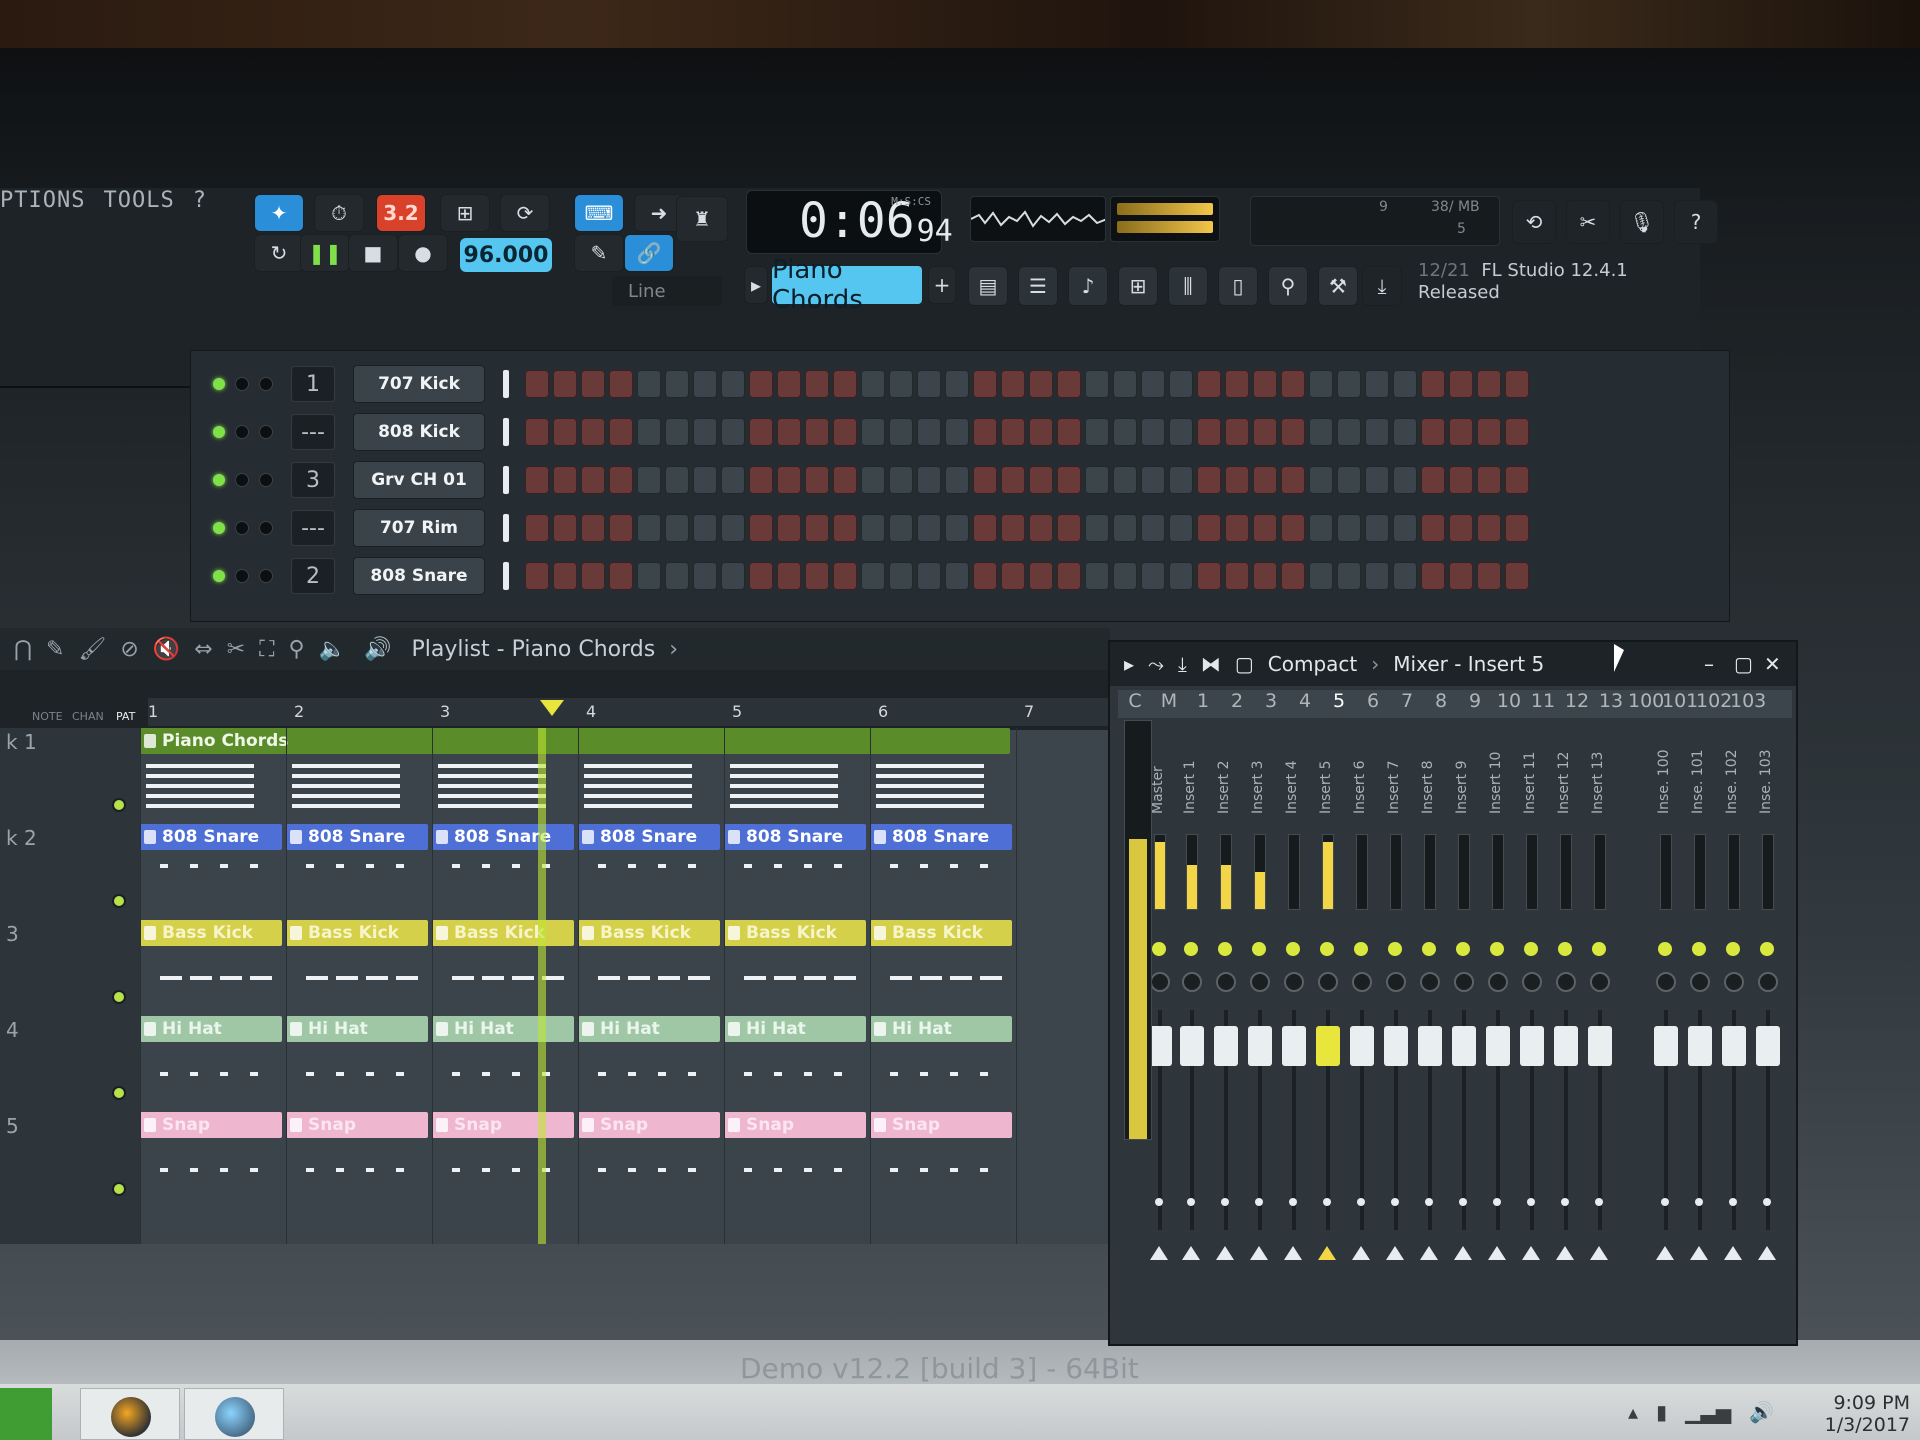 The image size is (1920, 1440). Describe the element at coordinates (629, 712) in the screenshot. I see `timeline-ruler: 1 2 3 4 5 6 7` at that location.